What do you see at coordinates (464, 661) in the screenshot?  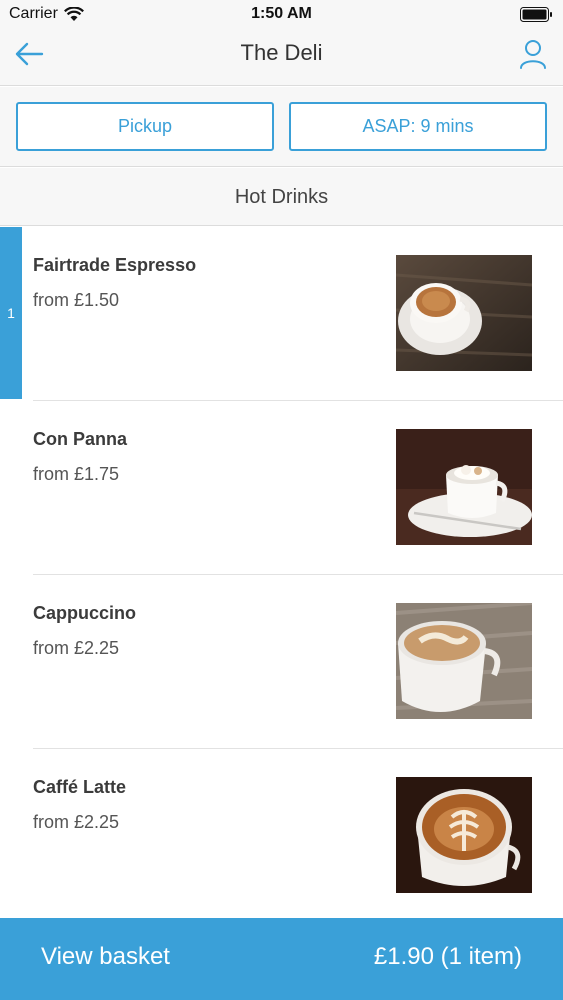 I see `cappuccino-photo` at bounding box center [464, 661].